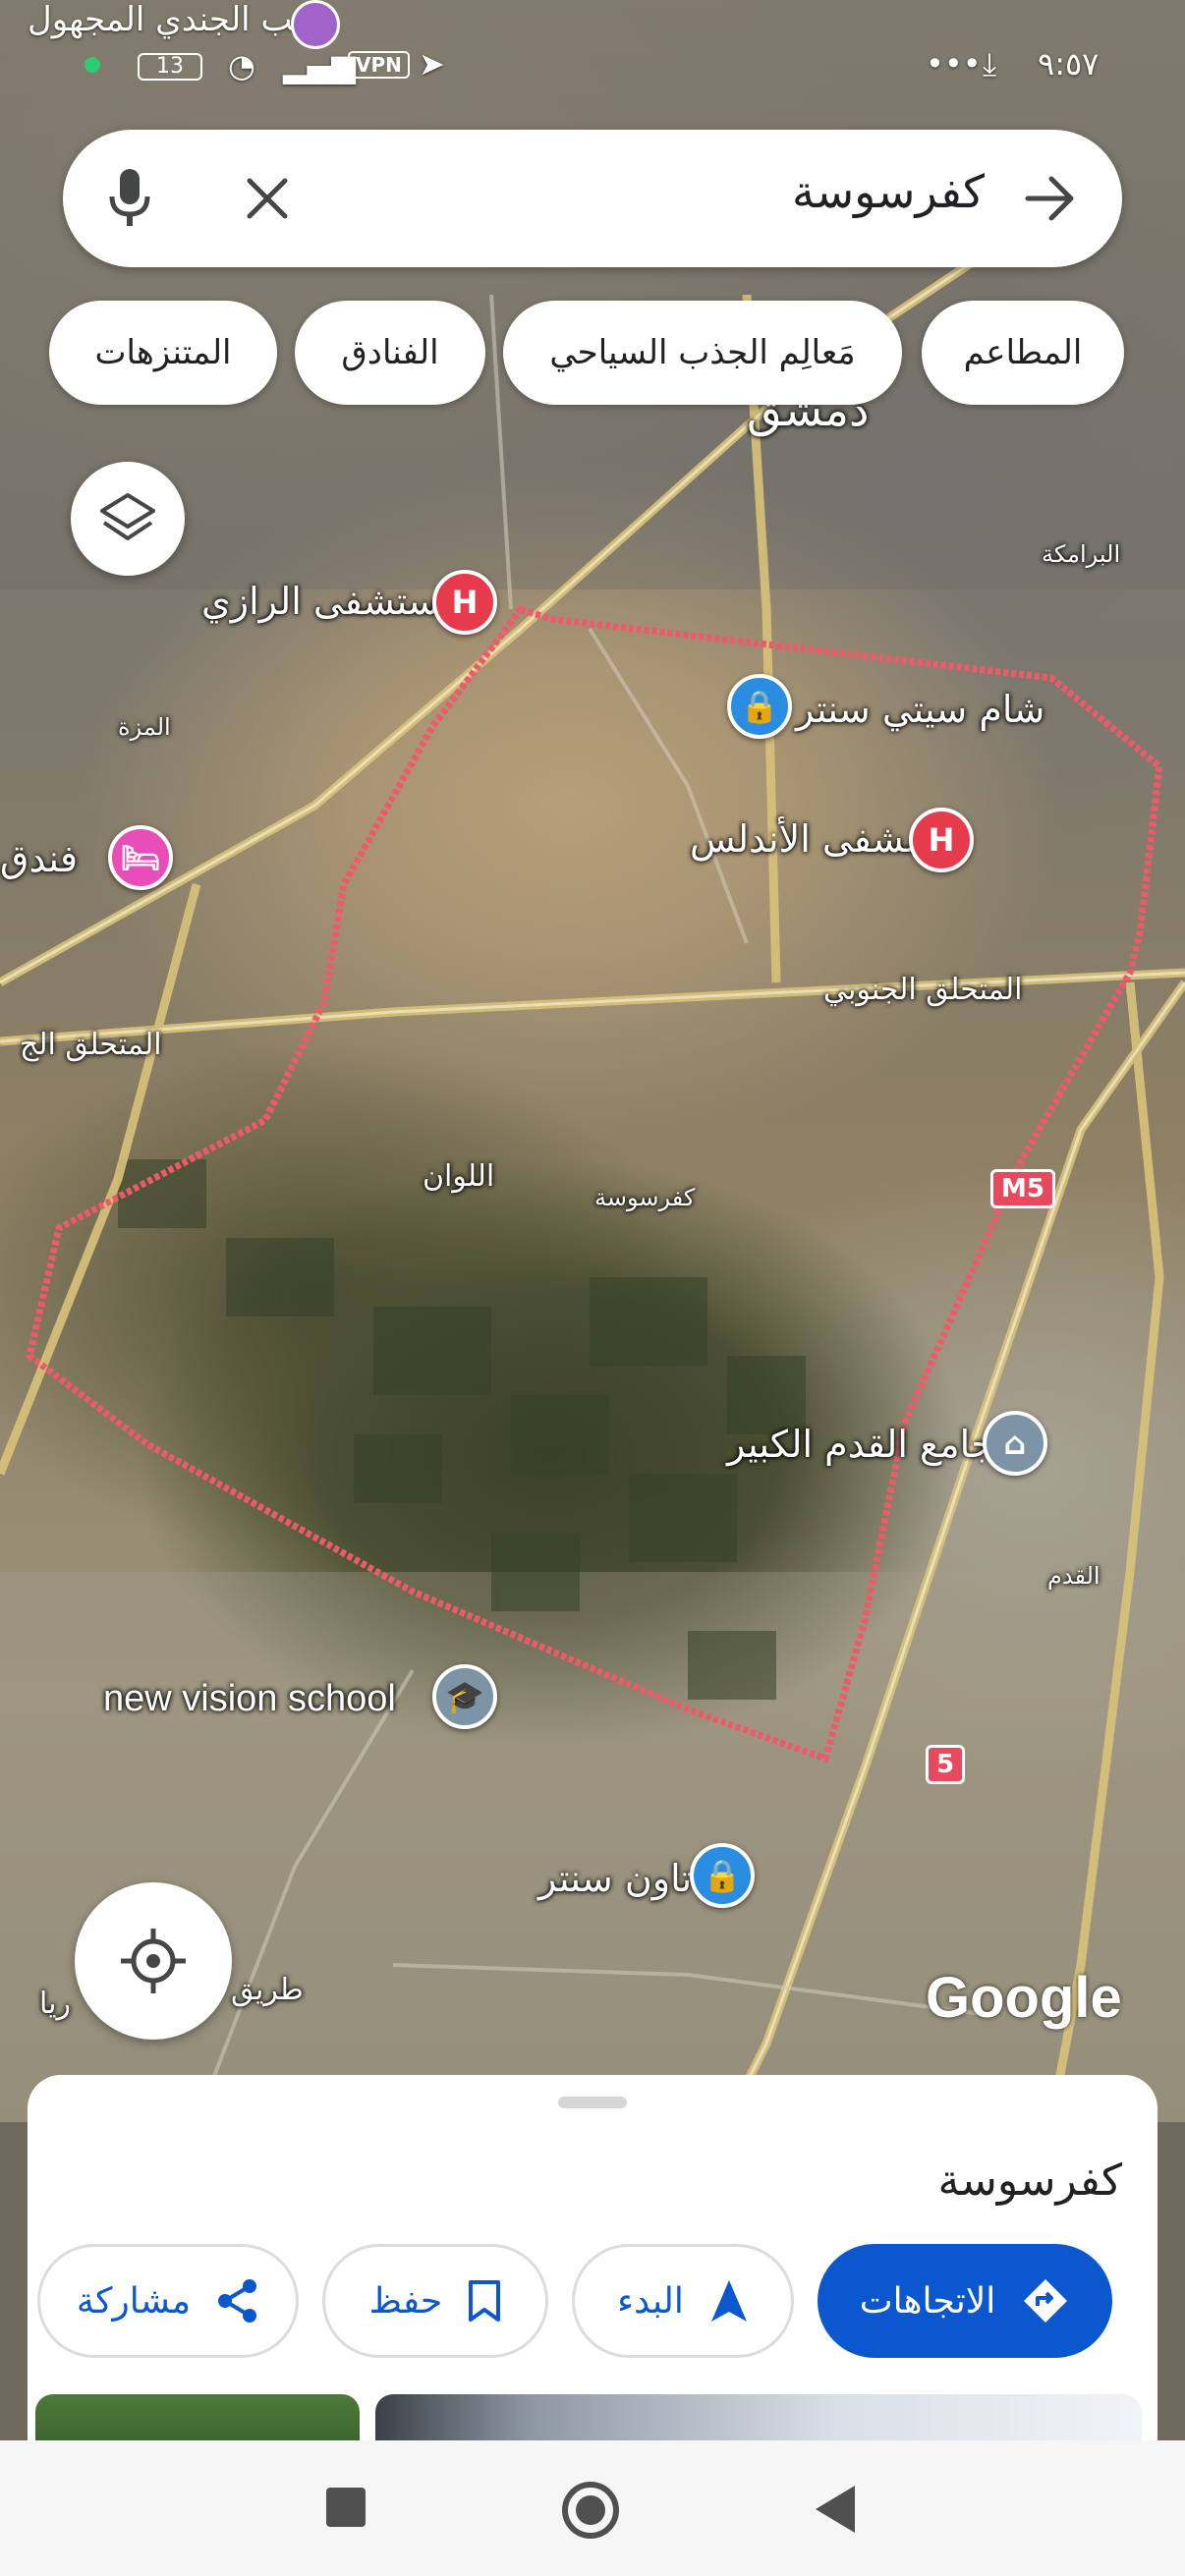  Describe the element at coordinates (836, 2509) in the screenshot. I see `back-icon` at that location.